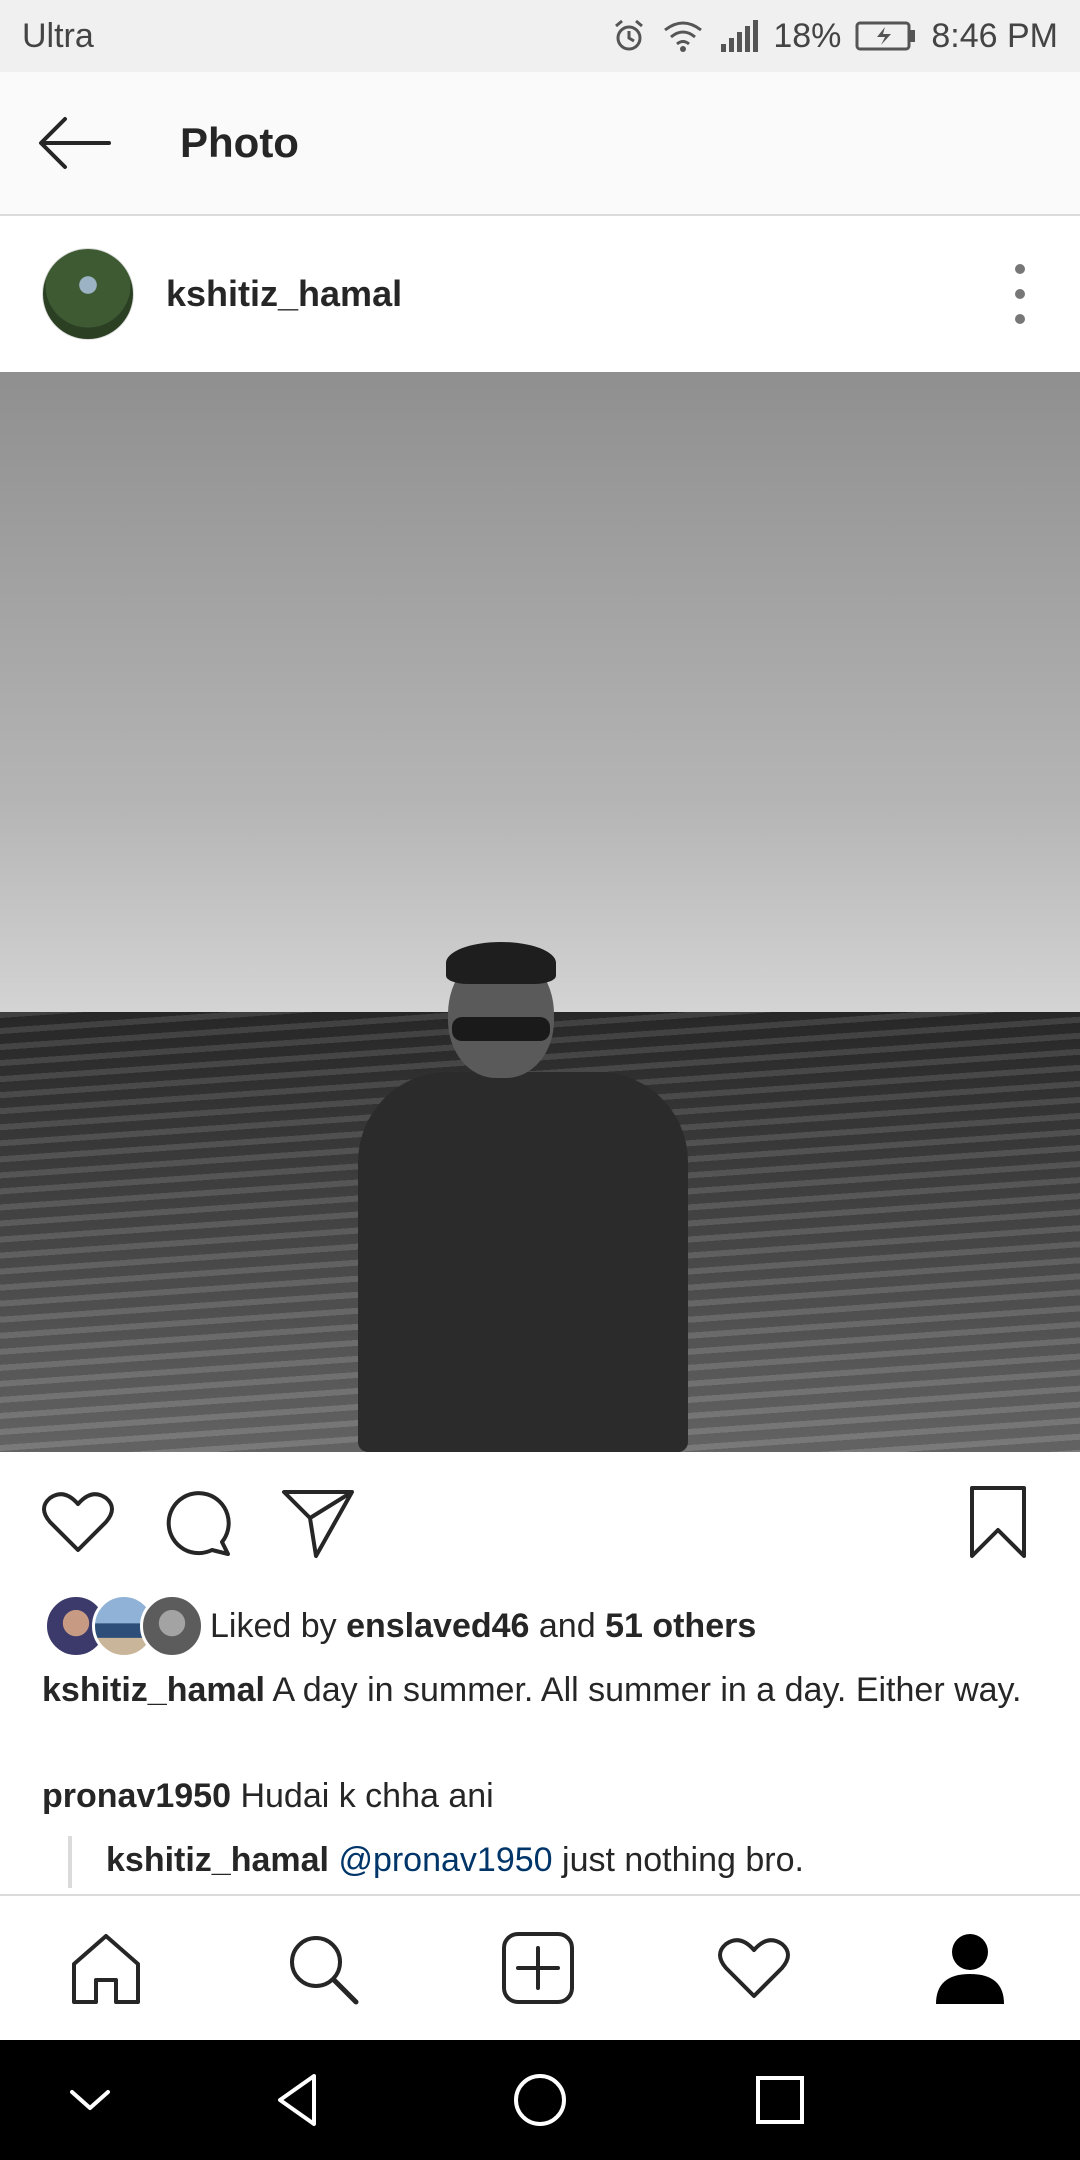 This screenshot has width=1080, height=2160. Describe the element at coordinates (318, 1522) in the screenshot. I see `paper-plane-icon` at that location.